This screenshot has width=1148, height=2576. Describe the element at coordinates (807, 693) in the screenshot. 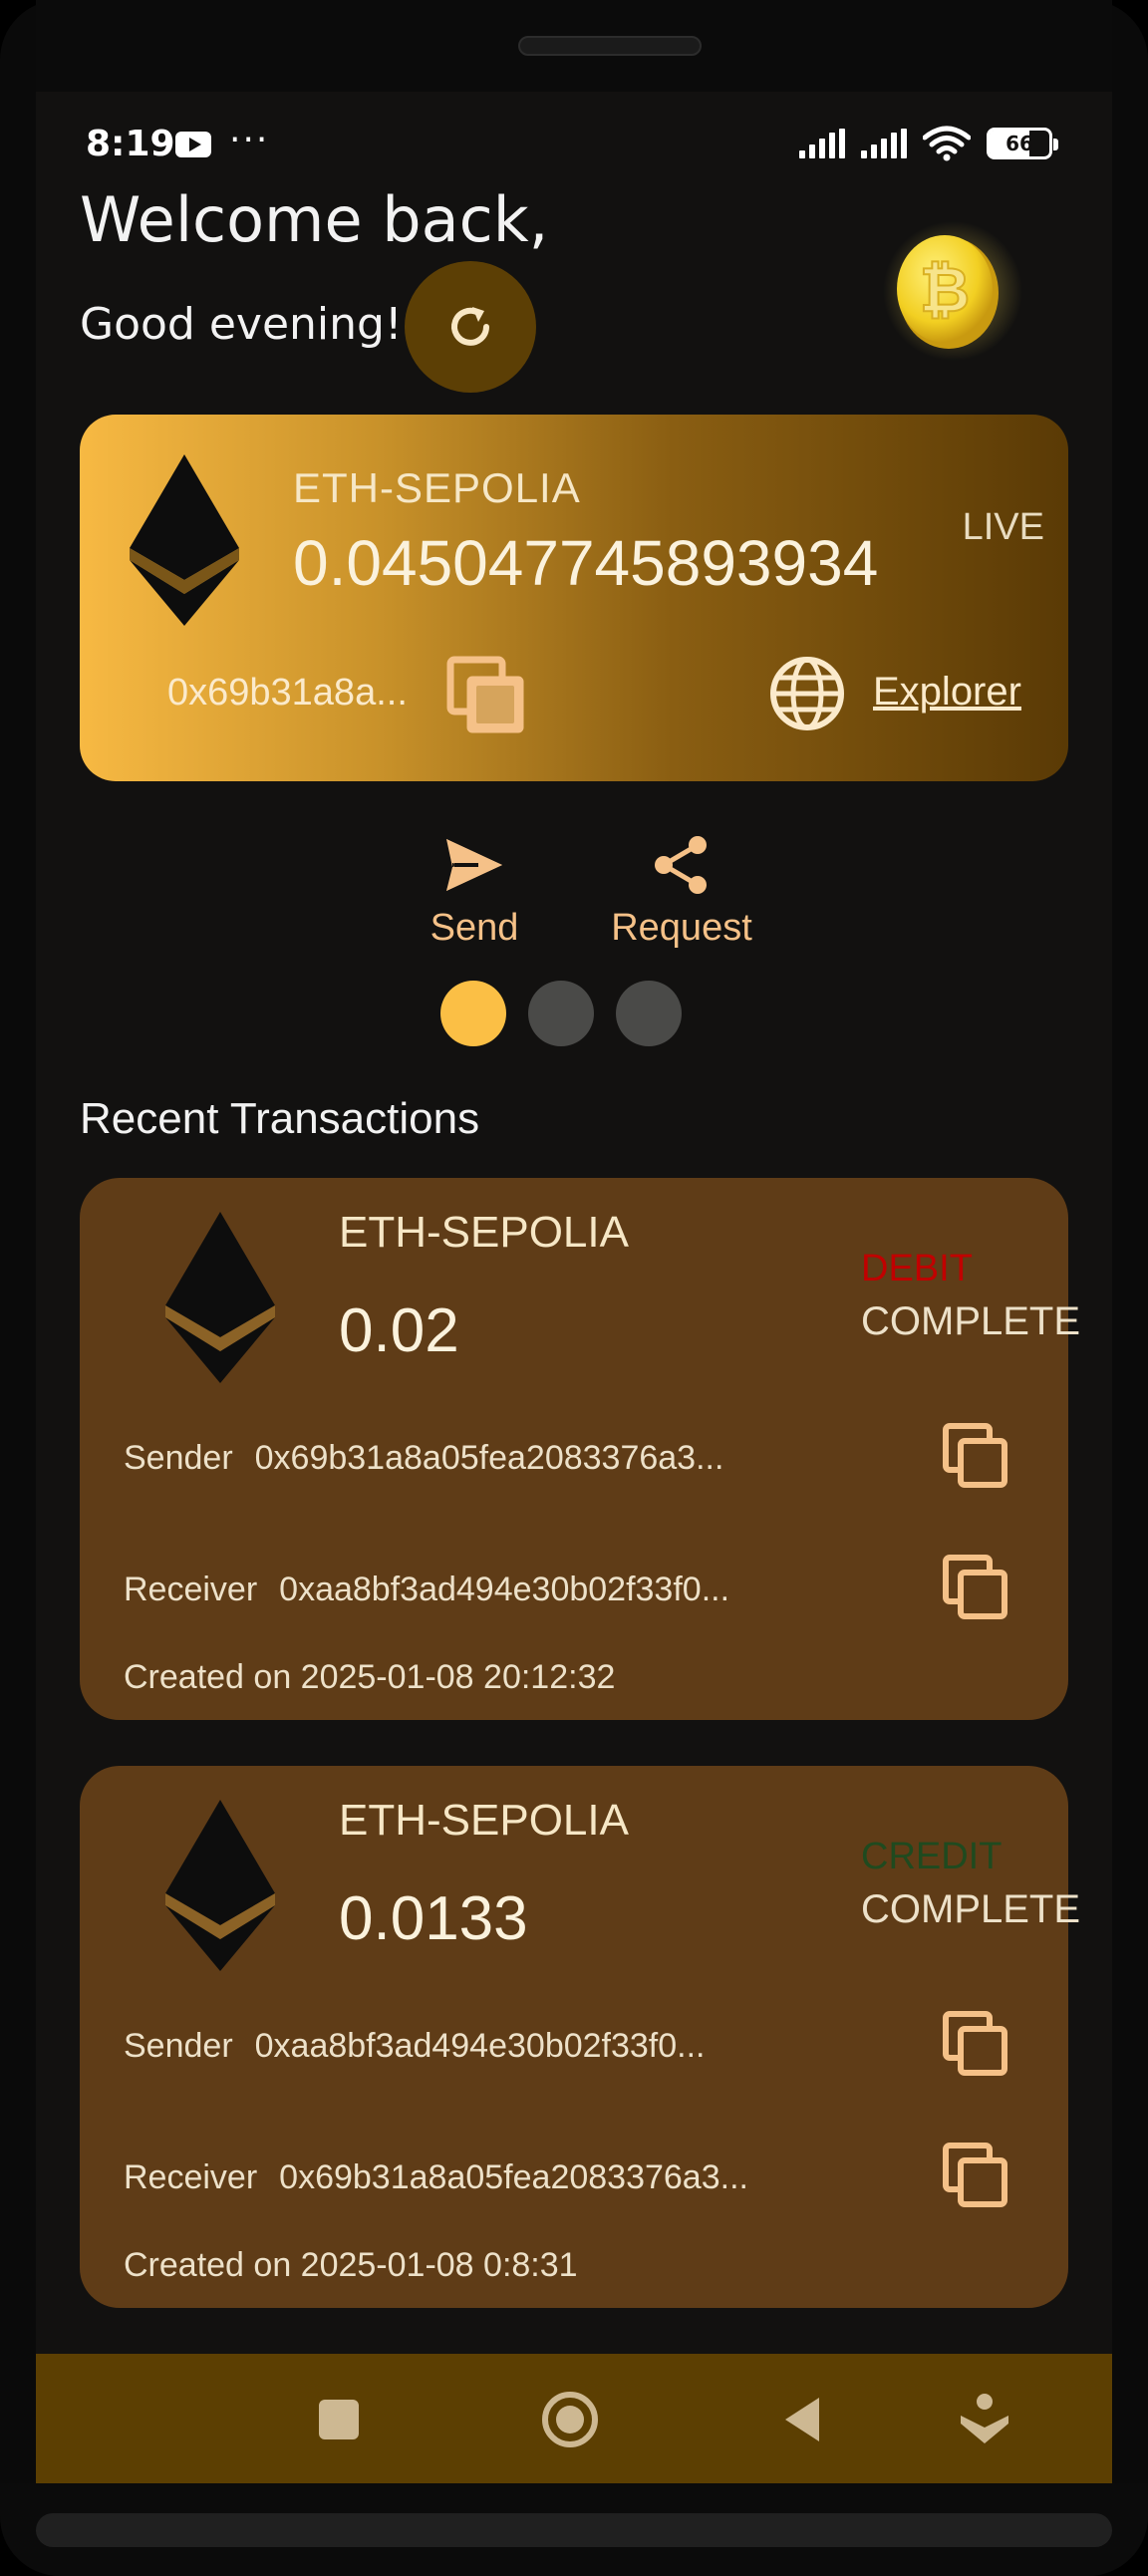

I see `globe-icon` at that location.